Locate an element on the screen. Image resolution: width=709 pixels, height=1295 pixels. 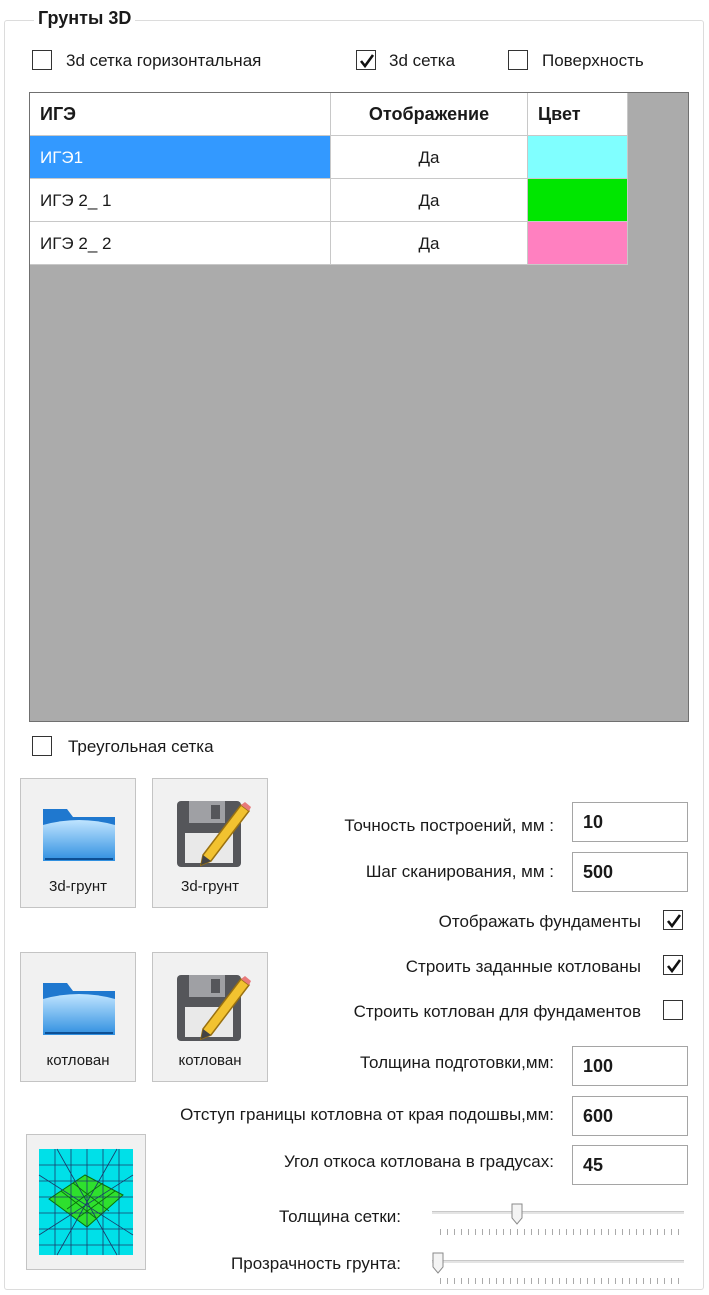
build-pit-for-foundations-label: Строить котлован для фундаментов is located at coordinates (497, 1011).